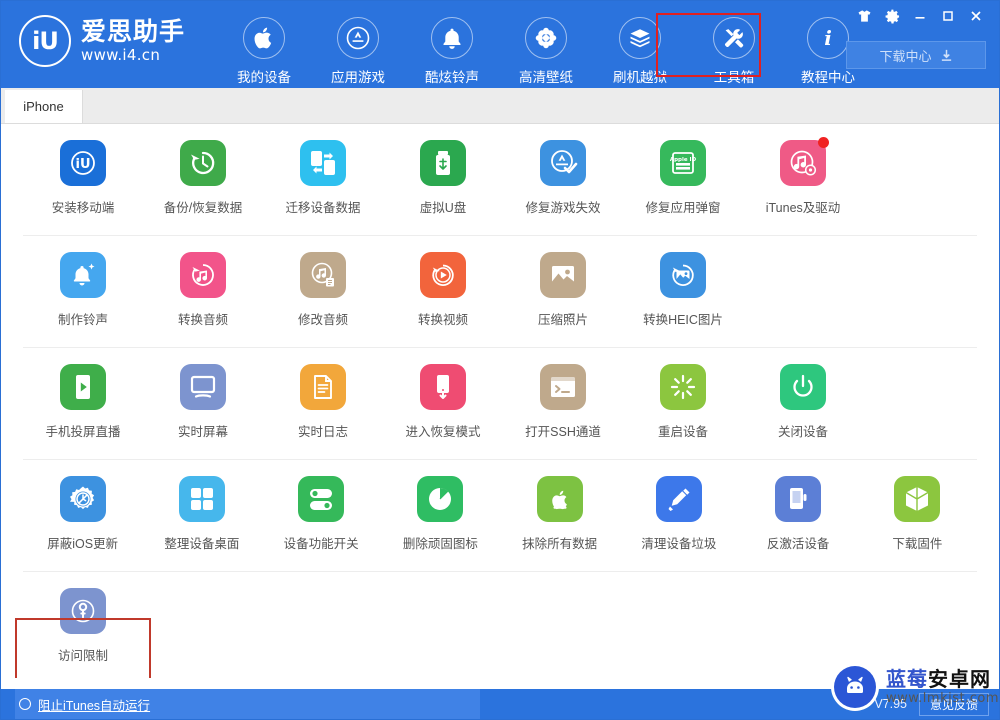 The height and width of the screenshot is (720, 1000). Describe the element at coordinates (452, 77) in the screenshot. I see `nav-label: 酷炫铃声` at that location.